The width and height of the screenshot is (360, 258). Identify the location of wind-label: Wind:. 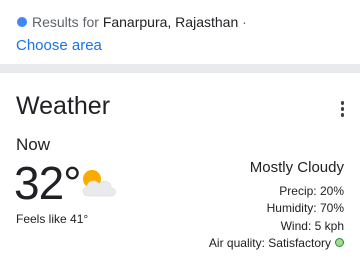
(296, 225).